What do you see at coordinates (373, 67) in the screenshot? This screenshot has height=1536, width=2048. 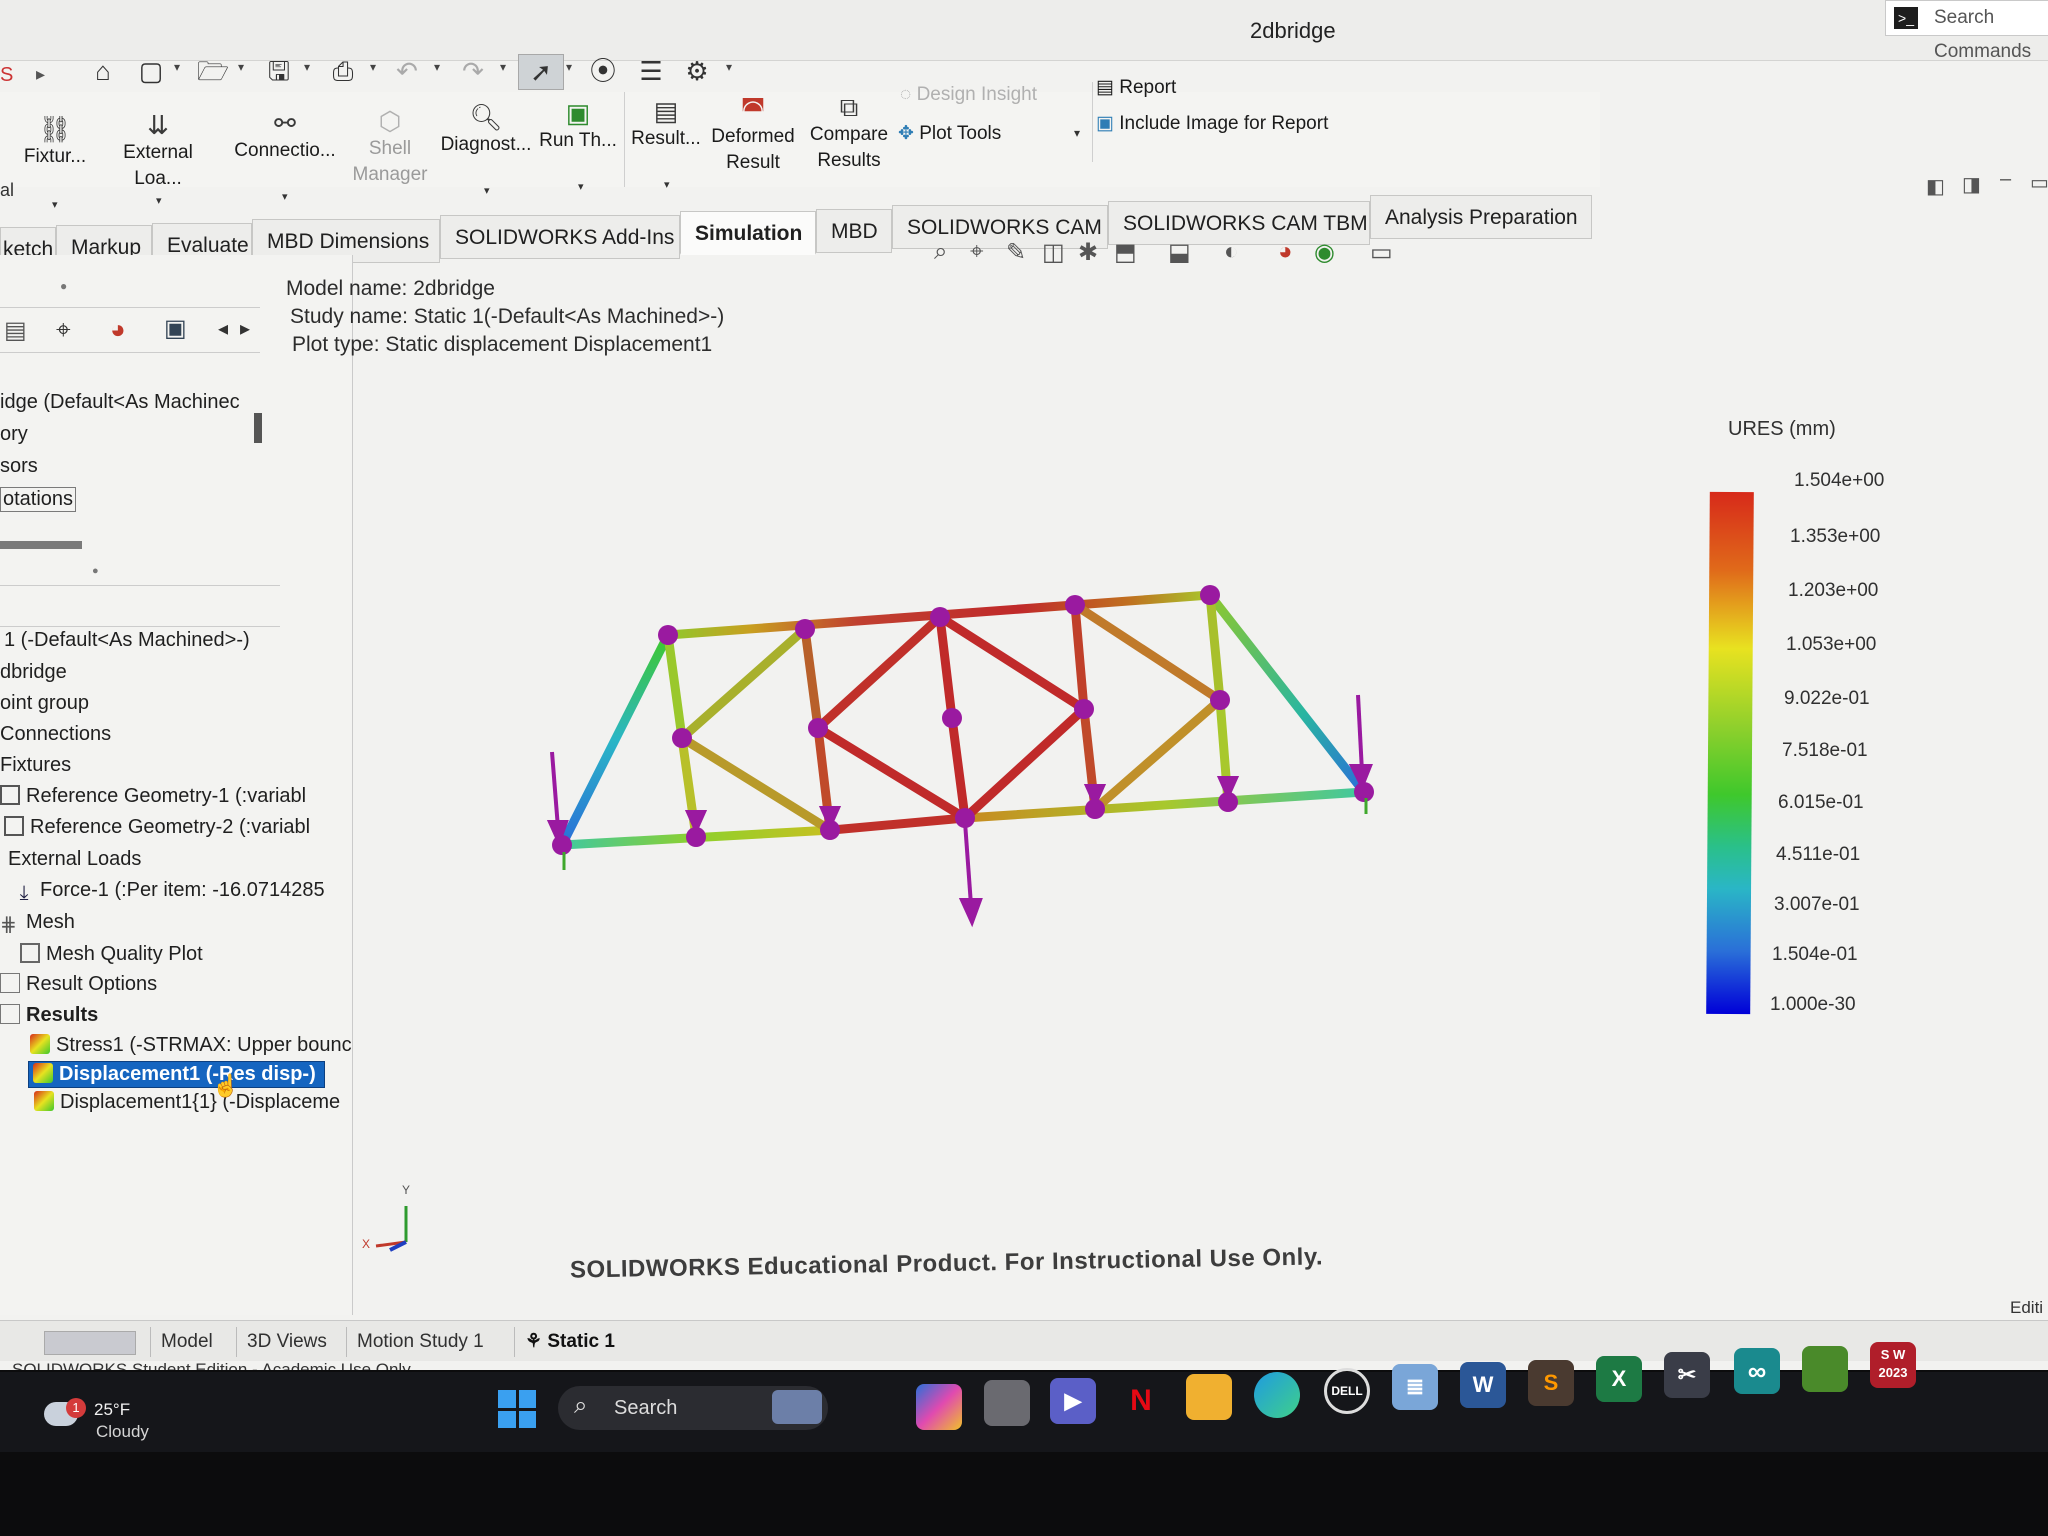 I see `print-dropdown-icon: ▾` at bounding box center [373, 67].